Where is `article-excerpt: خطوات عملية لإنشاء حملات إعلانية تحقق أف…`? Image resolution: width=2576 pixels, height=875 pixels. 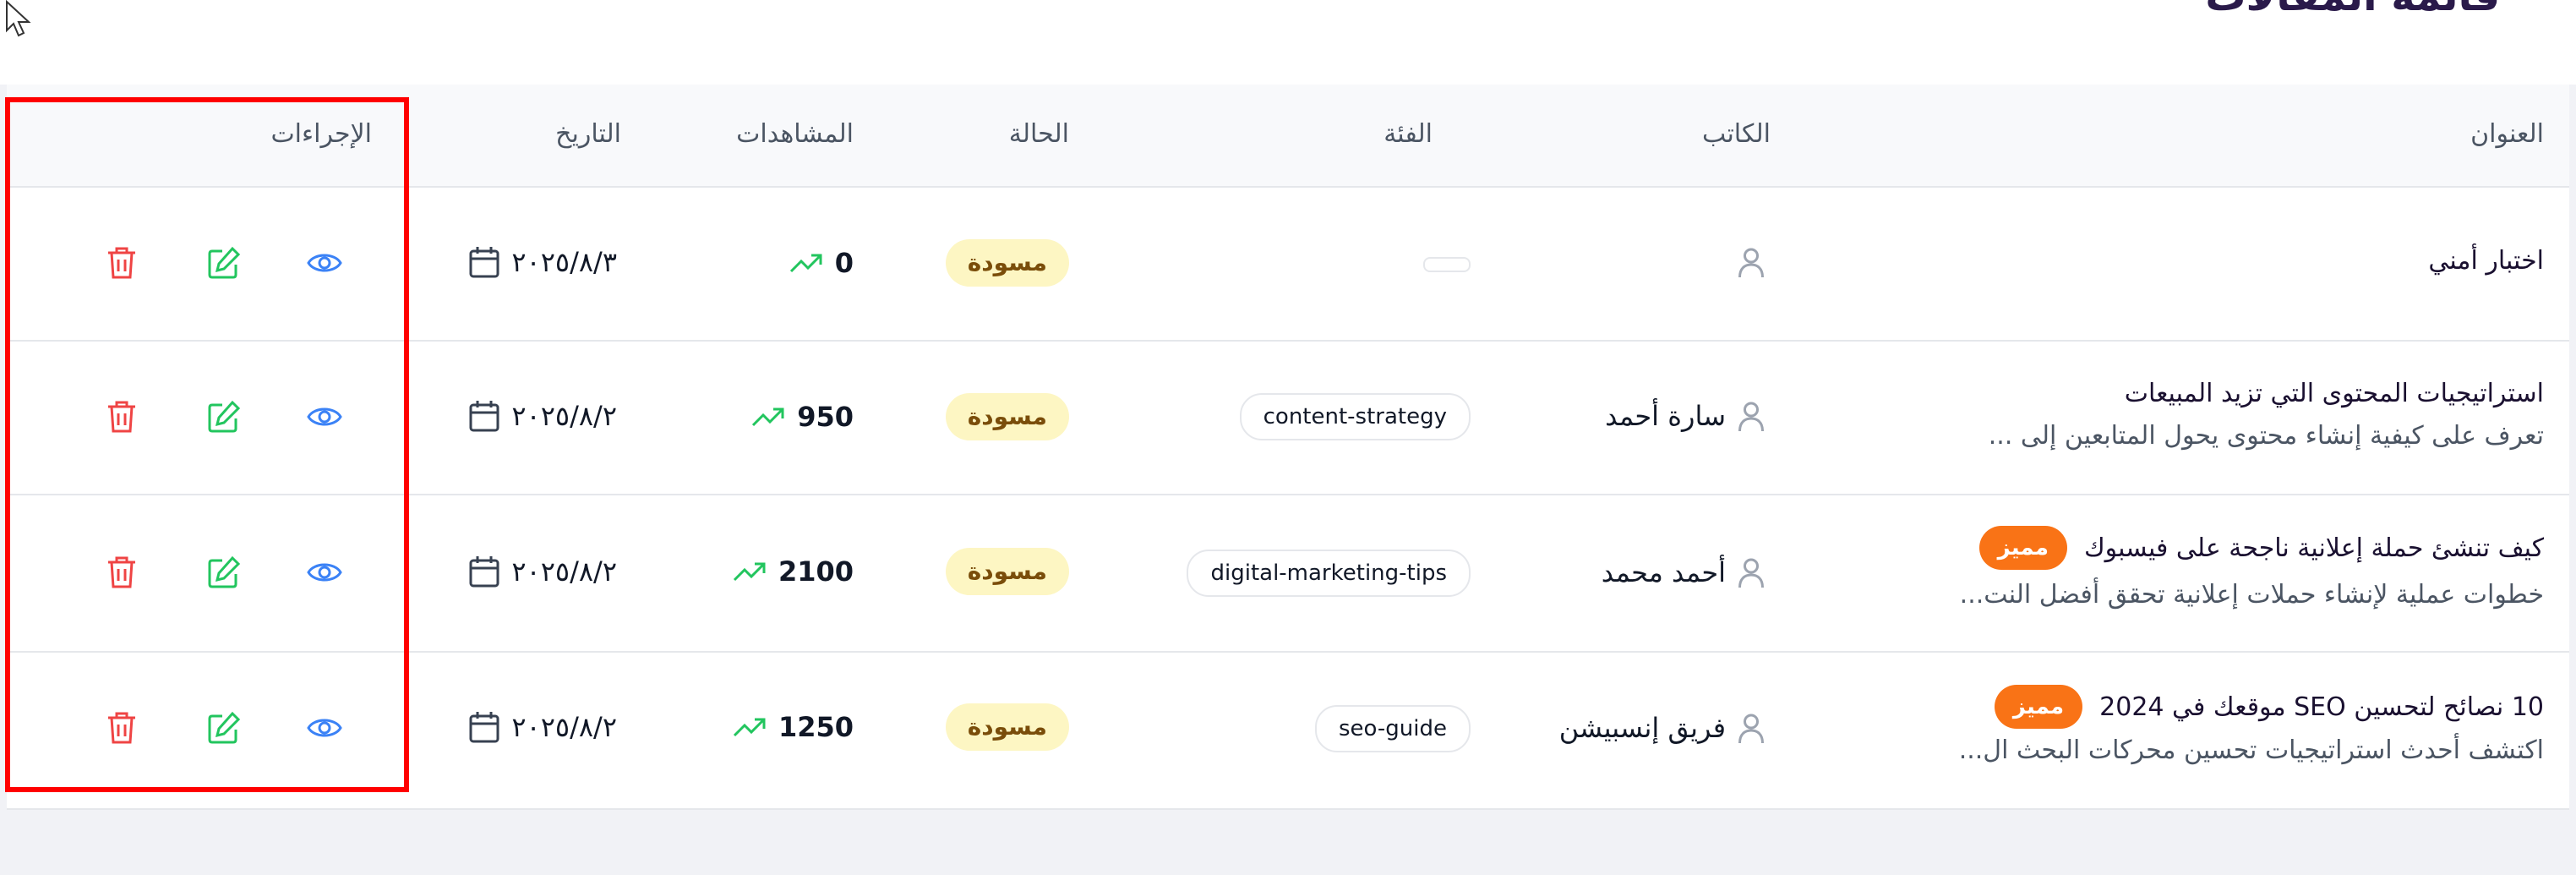
article-excerpt: خطوات عملية لإنشاء حملات إعلانية تحقق أف… is located at coordinates (2251, 595).